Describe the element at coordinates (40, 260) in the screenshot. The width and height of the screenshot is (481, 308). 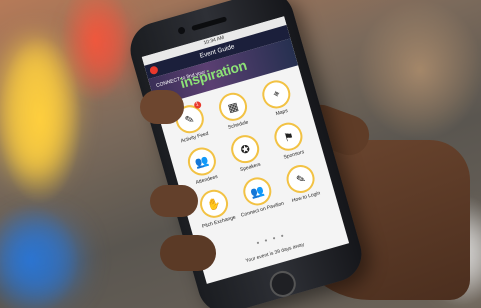
I see `background-bokeh-blue` at that location.